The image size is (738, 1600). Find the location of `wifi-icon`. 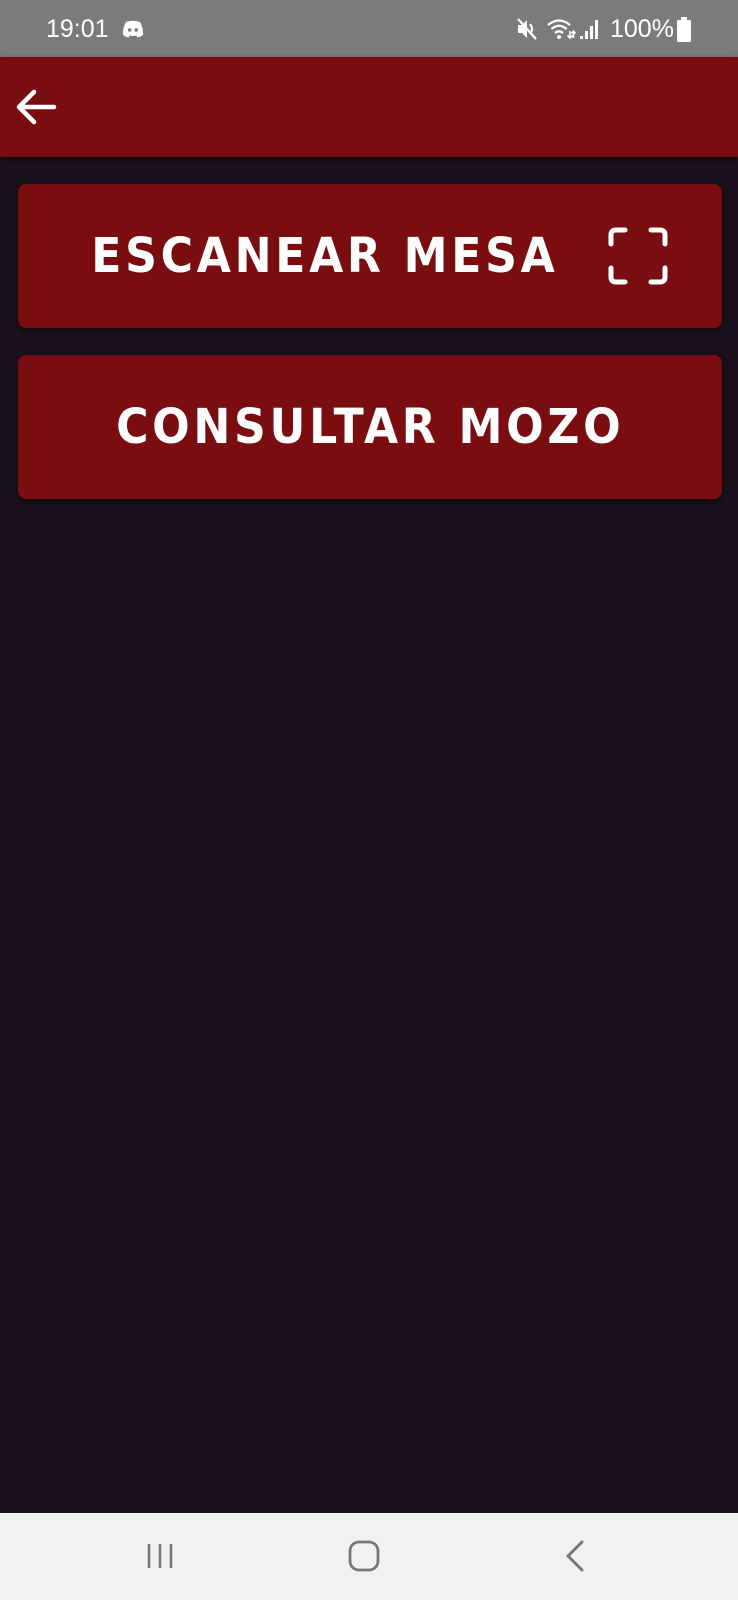

wifi-icon is located at coordinates (561, 29).